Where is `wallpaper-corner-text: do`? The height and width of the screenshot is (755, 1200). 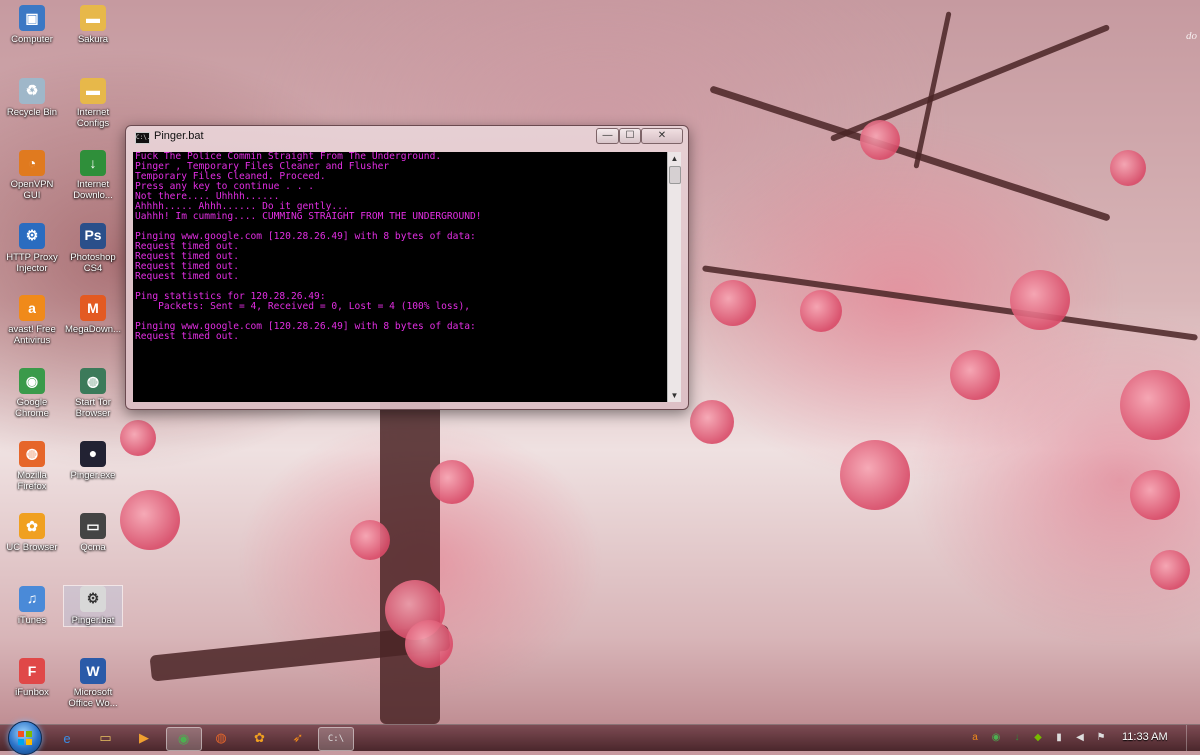
wallpaper-corner-text: do is located at coordinates (1191, 36).